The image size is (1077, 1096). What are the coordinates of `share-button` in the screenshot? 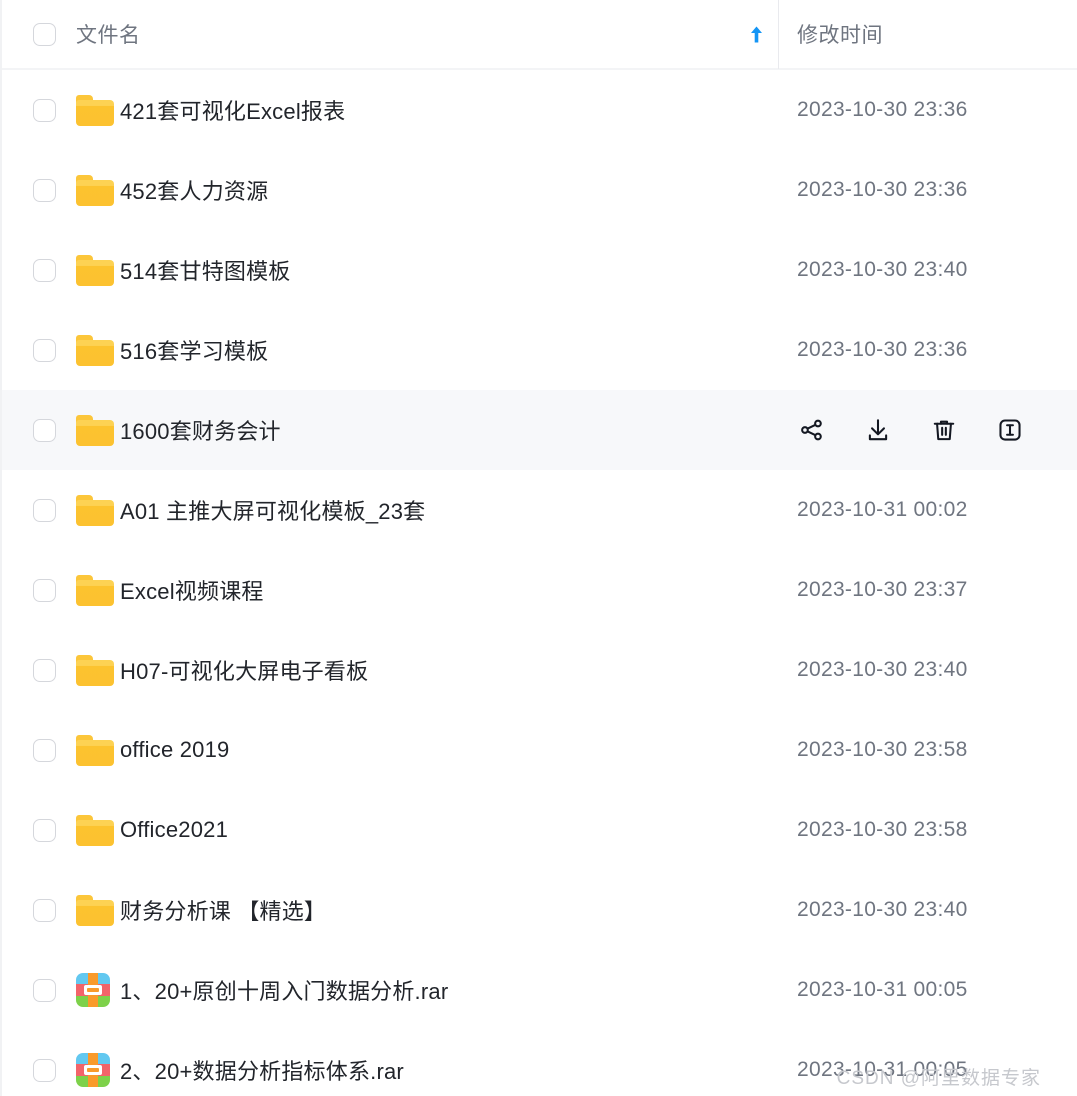 It's located at (812, 430).